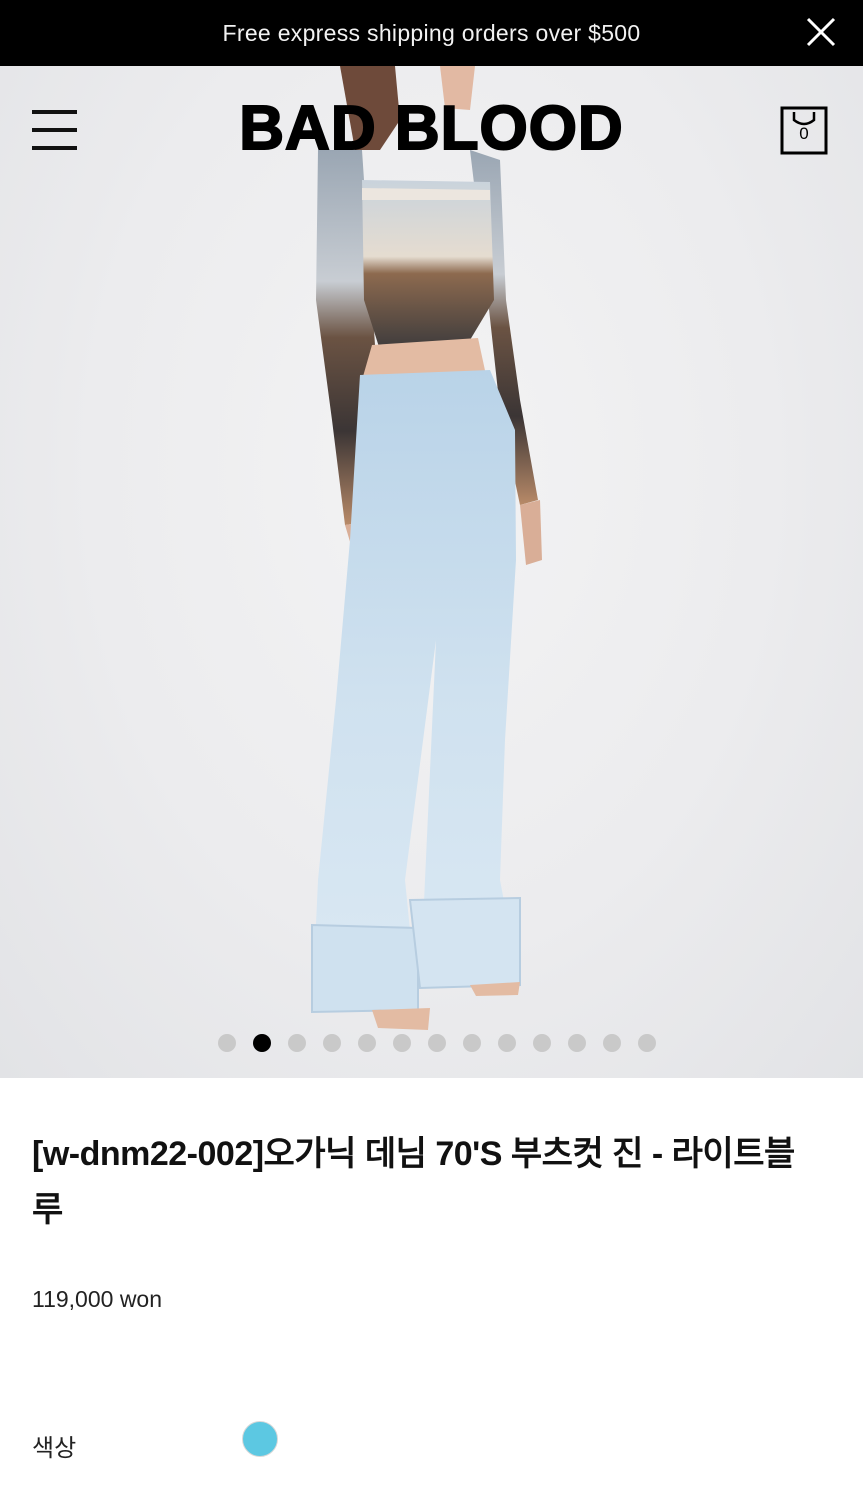  I want to click on product-price: 119,000 won, so click(97, 1299).